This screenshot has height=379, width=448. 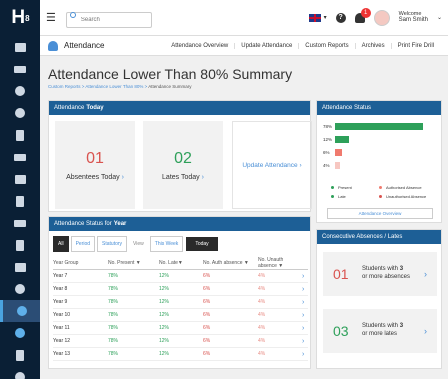 I want to click on consecutive-absences-card: 01 Students with 3 or more absences ›, so click(x=380, y=274).